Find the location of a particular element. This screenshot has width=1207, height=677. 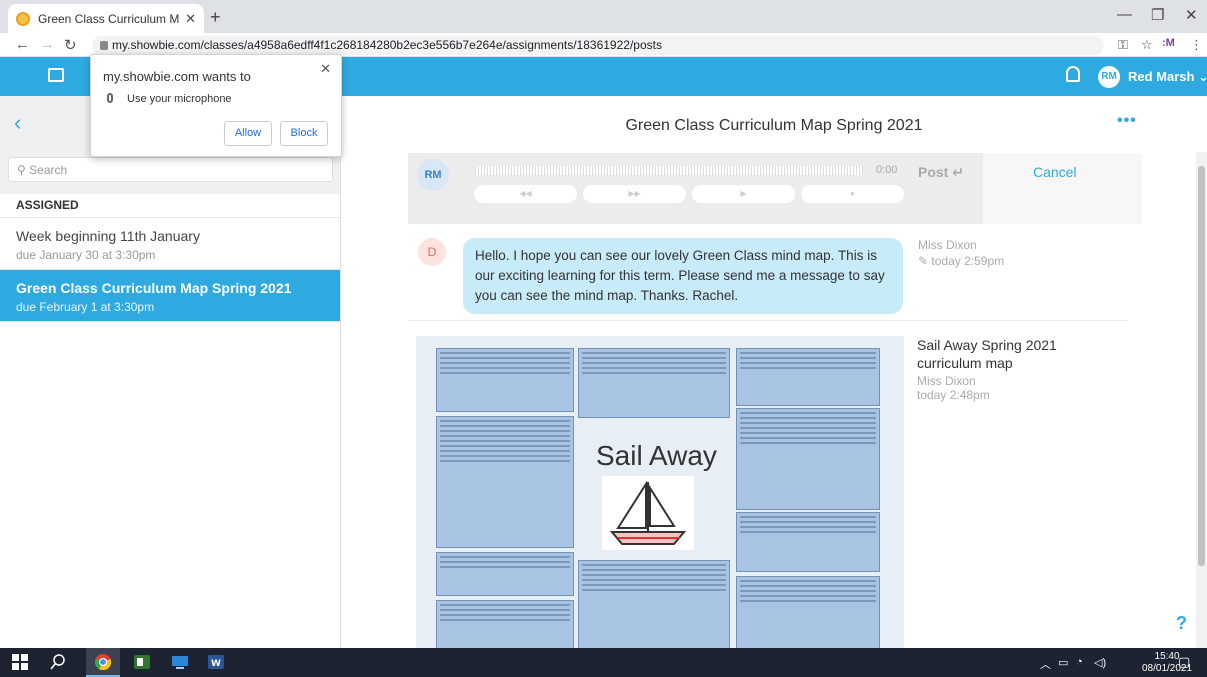

chevron-down-icon: ⌄ is located at coordinates (1202, 76).